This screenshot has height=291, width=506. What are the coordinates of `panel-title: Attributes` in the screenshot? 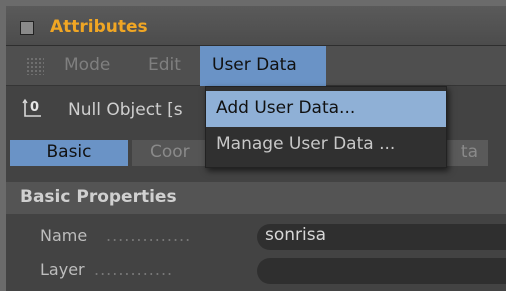 It's located at (99, 27).